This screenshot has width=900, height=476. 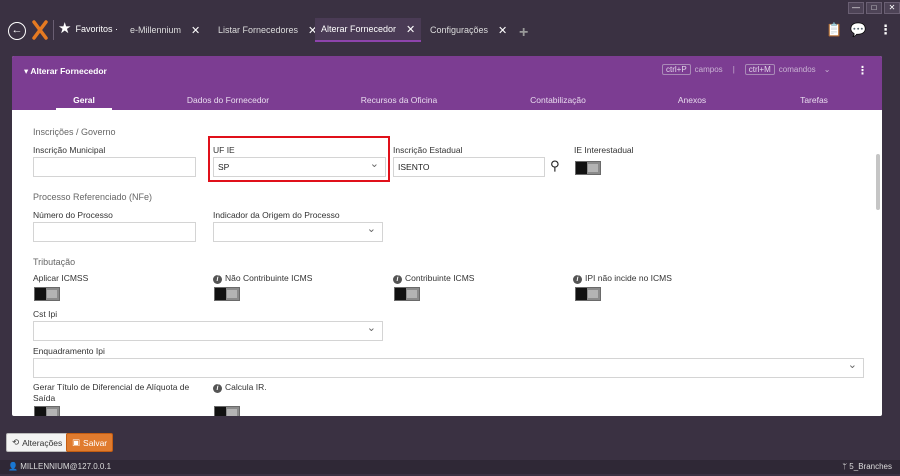 I want to click on aplicar-icmss-toggle, so click(x=47, y=294).